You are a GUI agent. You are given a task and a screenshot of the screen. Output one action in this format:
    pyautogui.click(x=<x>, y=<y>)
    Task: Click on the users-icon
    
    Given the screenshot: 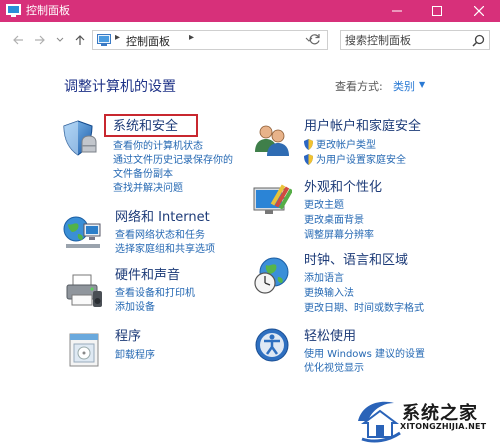 What is the action you would take?
    pyautogui.click(x=272, y=140)
    